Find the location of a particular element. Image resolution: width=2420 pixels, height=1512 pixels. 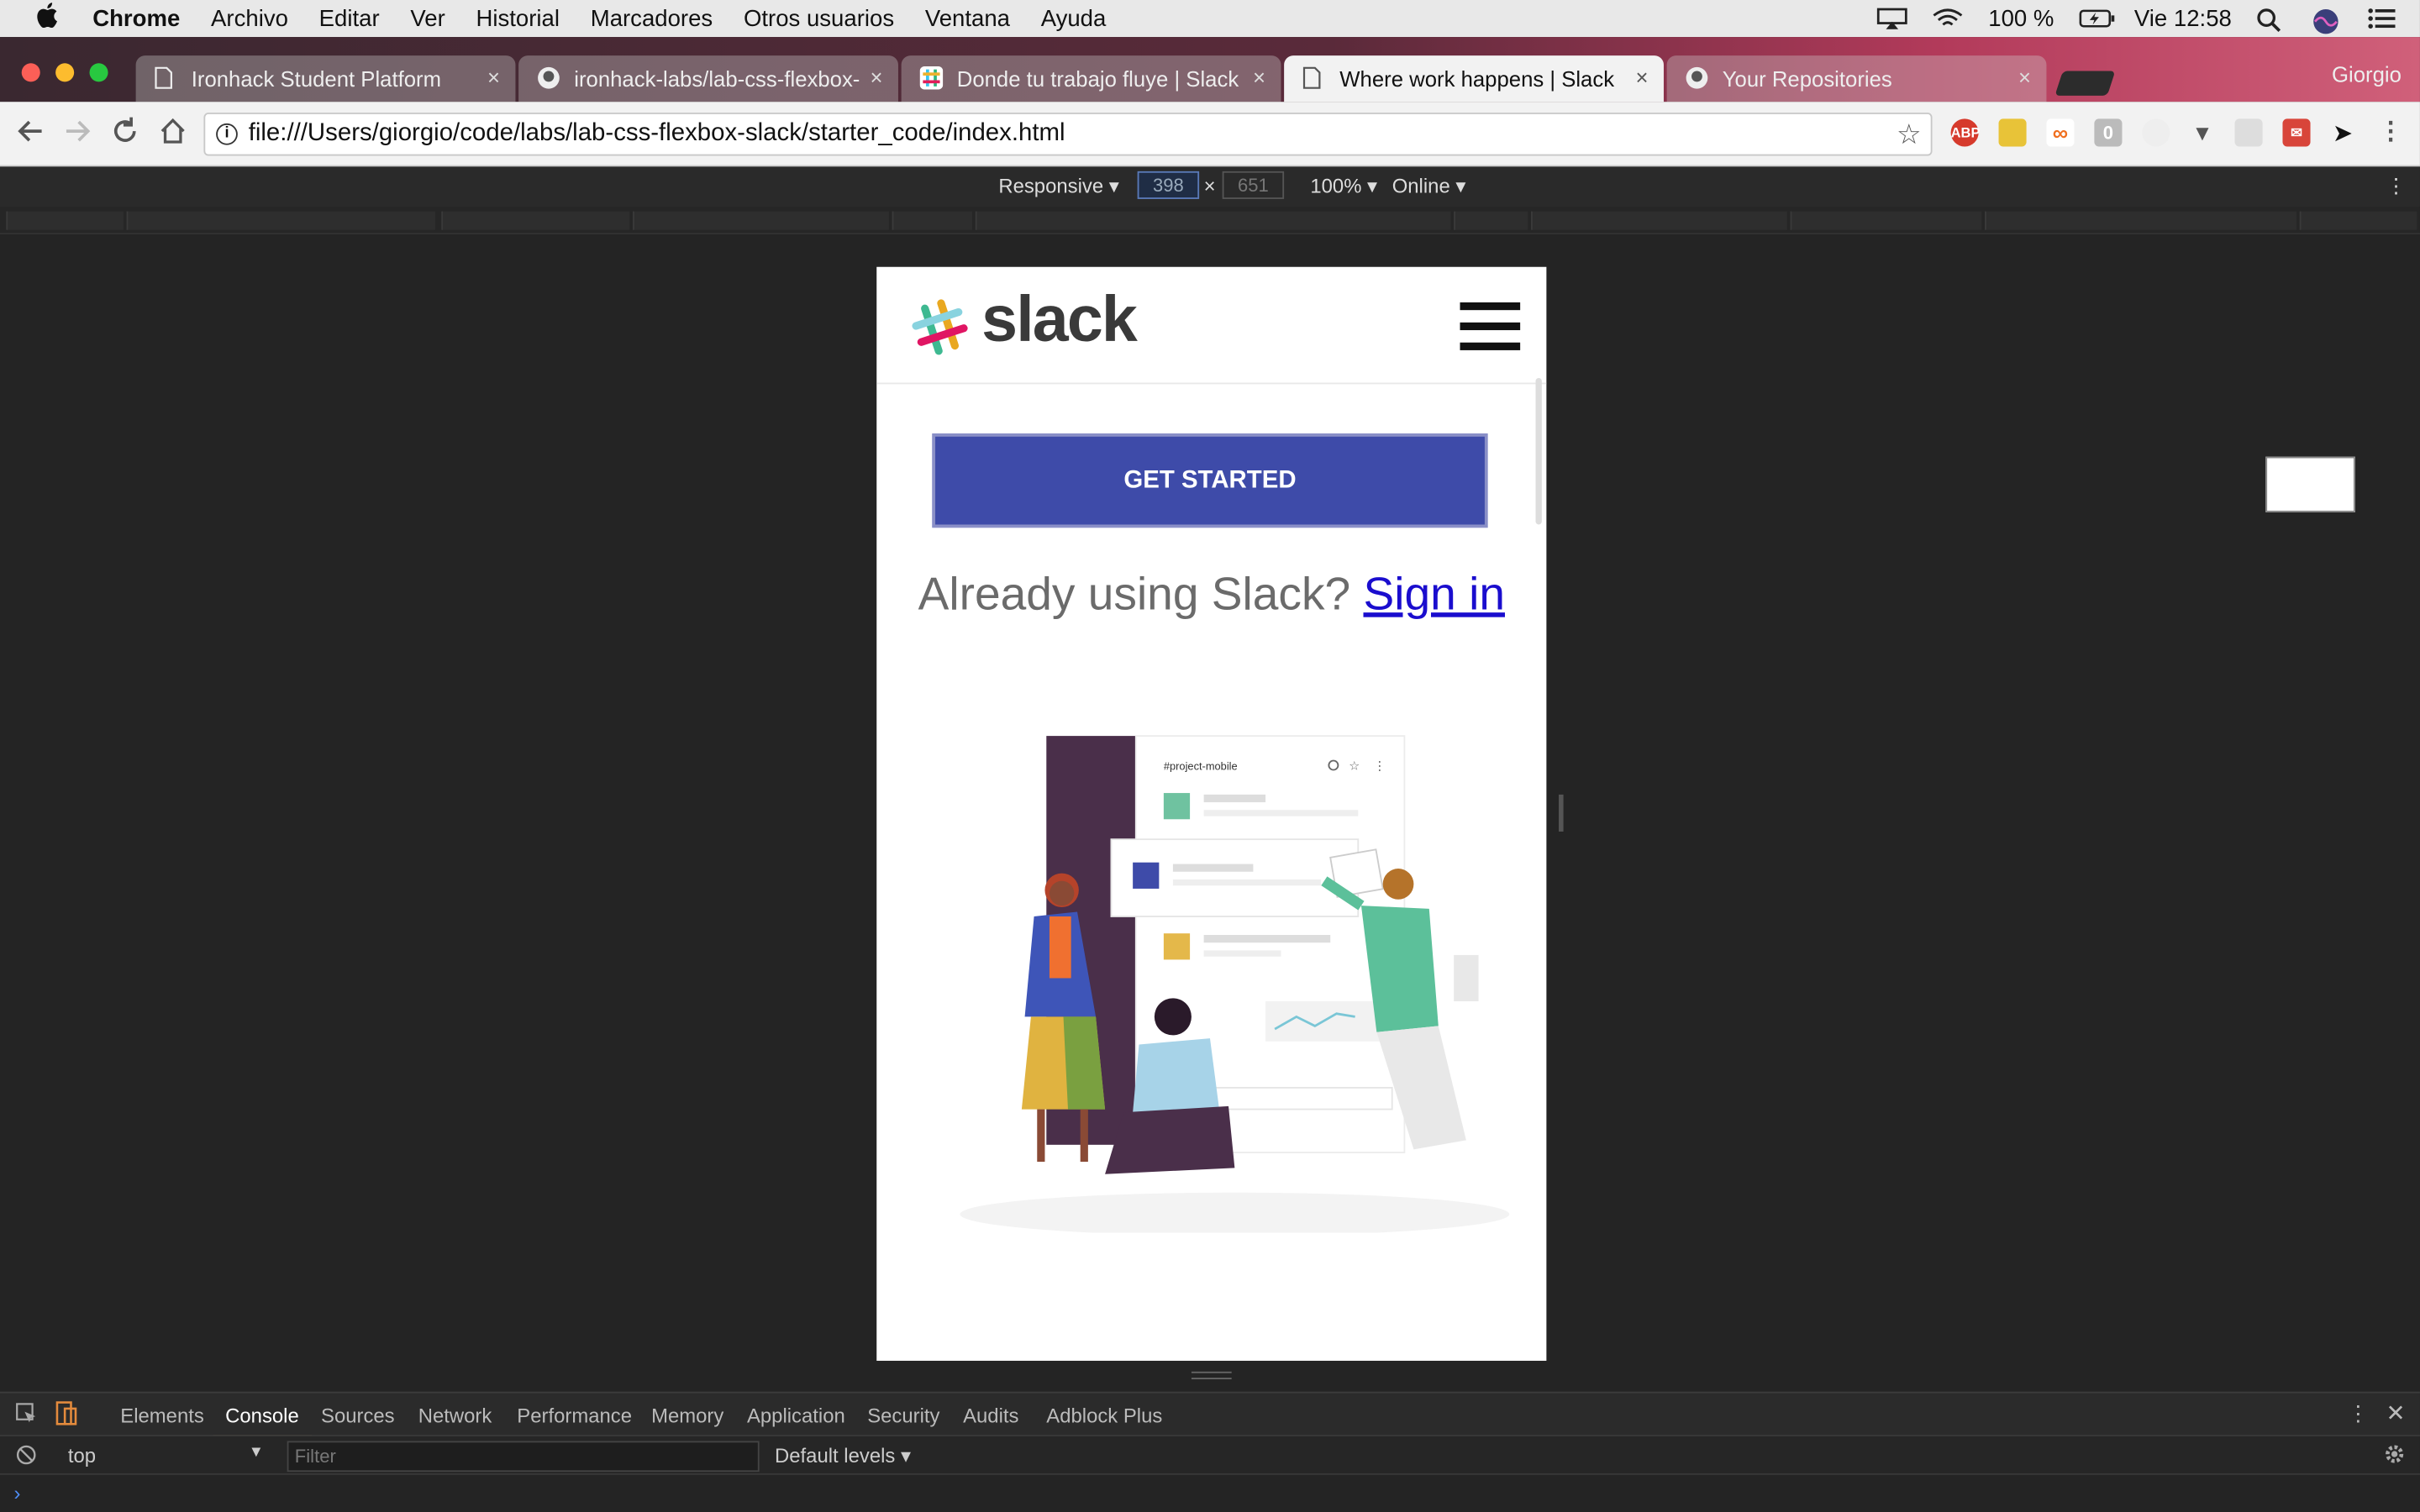

chrome-menu-icon: ⋮ is located at coordinates (2390, 132).